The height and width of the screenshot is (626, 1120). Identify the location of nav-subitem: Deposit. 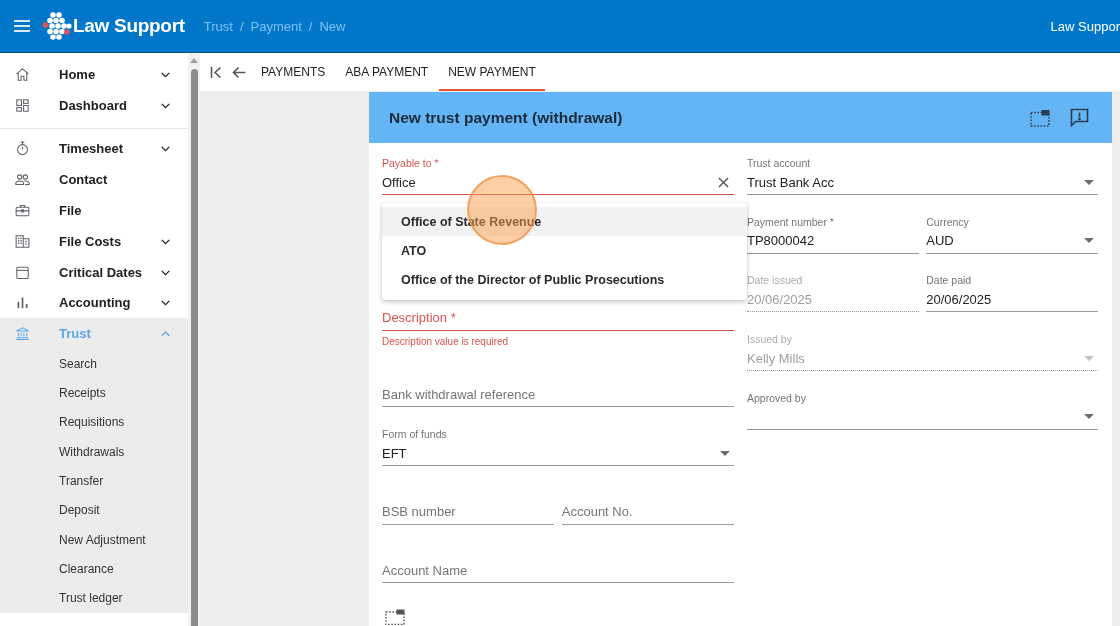
(94, 510).